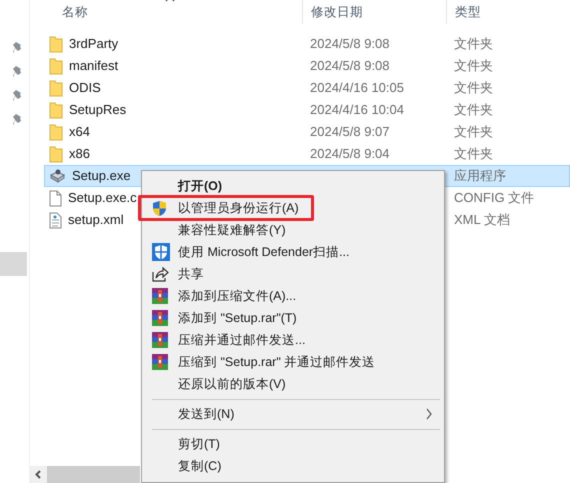 The width and height of the screenshot is (570, 483). What do you see at coordinates (494, 198) in the screenshot?
I see `file-type: CONFIG 文件` at bounding box center [494, 198].